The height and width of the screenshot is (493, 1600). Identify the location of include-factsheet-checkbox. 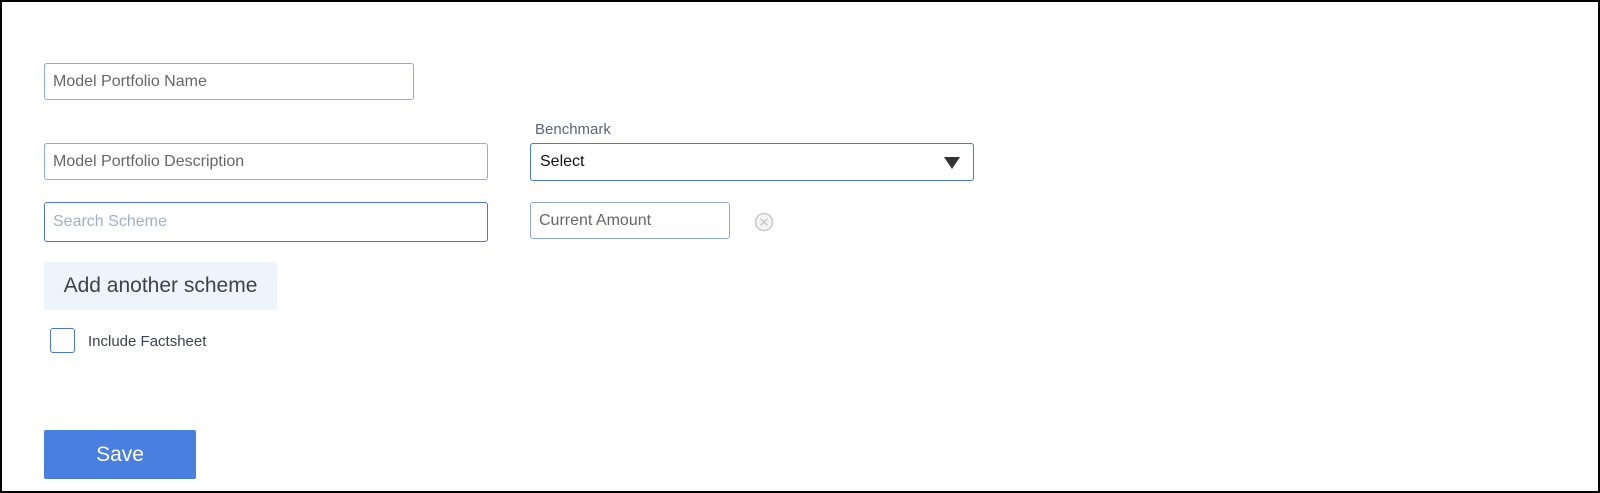
(62, 340).